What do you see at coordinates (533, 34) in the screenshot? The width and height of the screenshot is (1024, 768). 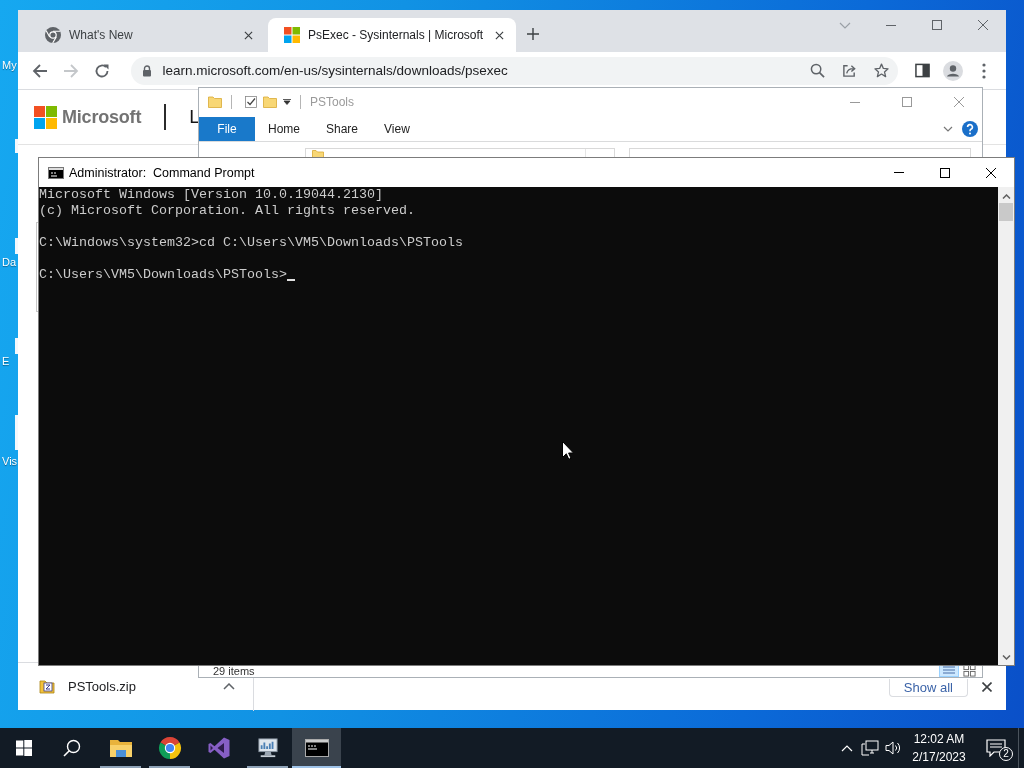 I see `plus-icon` at bounding box center [533, 34].